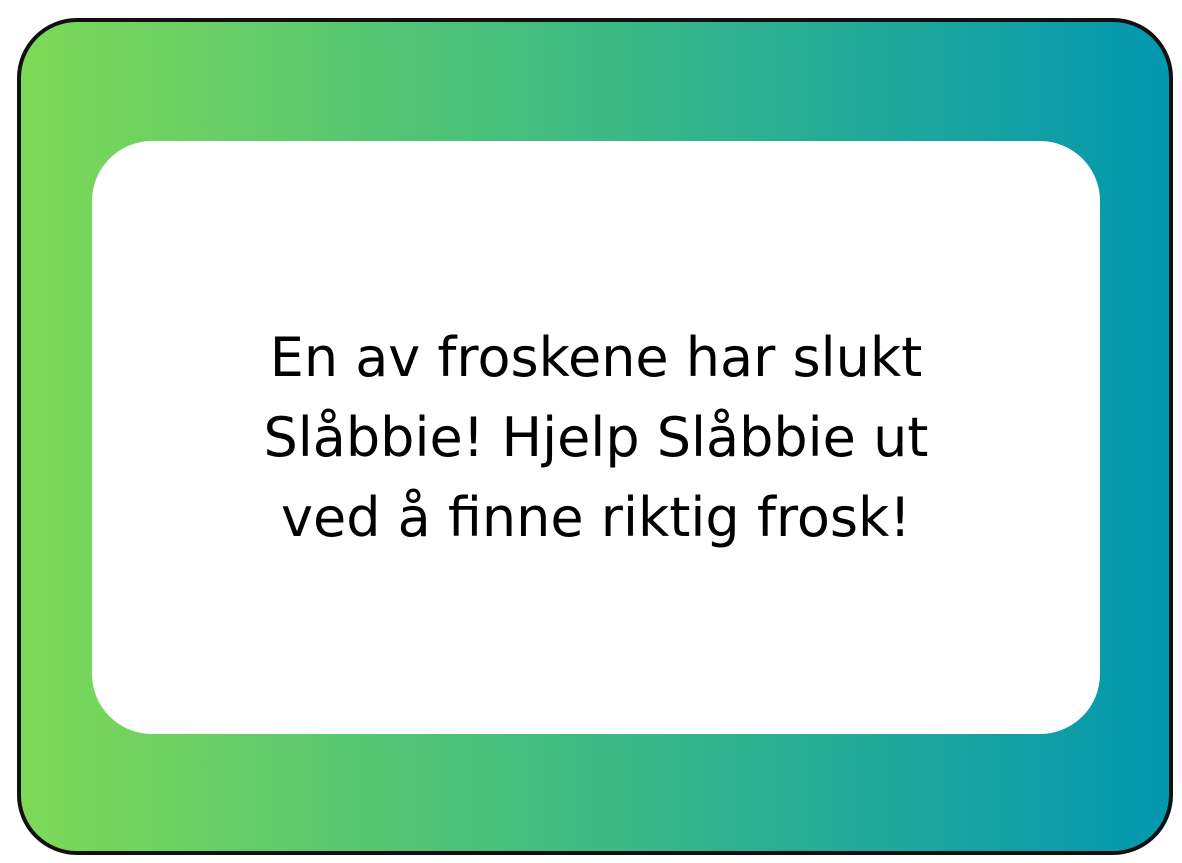 This screenshot has width=1182, height=863. I want to click on instruction-line-1: En av froskene har slukt, so click(596, 357).